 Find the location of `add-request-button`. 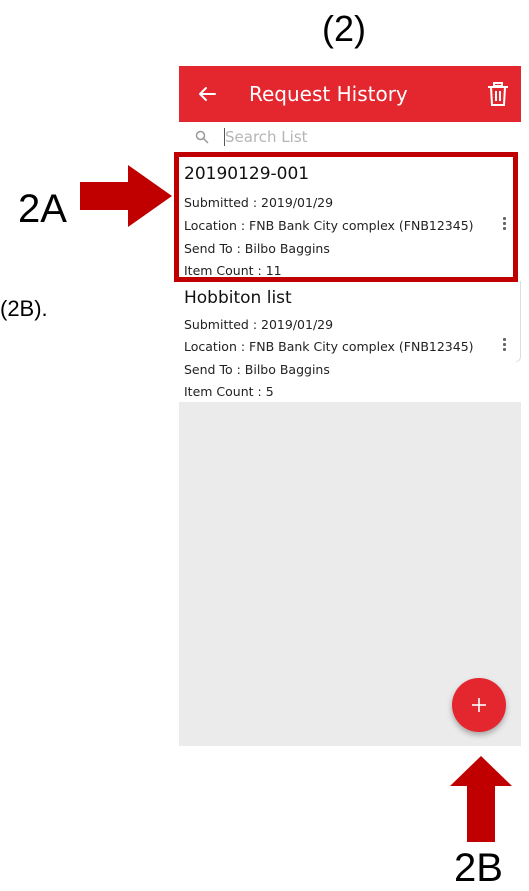

add-request-button is located at coordinates (479, 705).